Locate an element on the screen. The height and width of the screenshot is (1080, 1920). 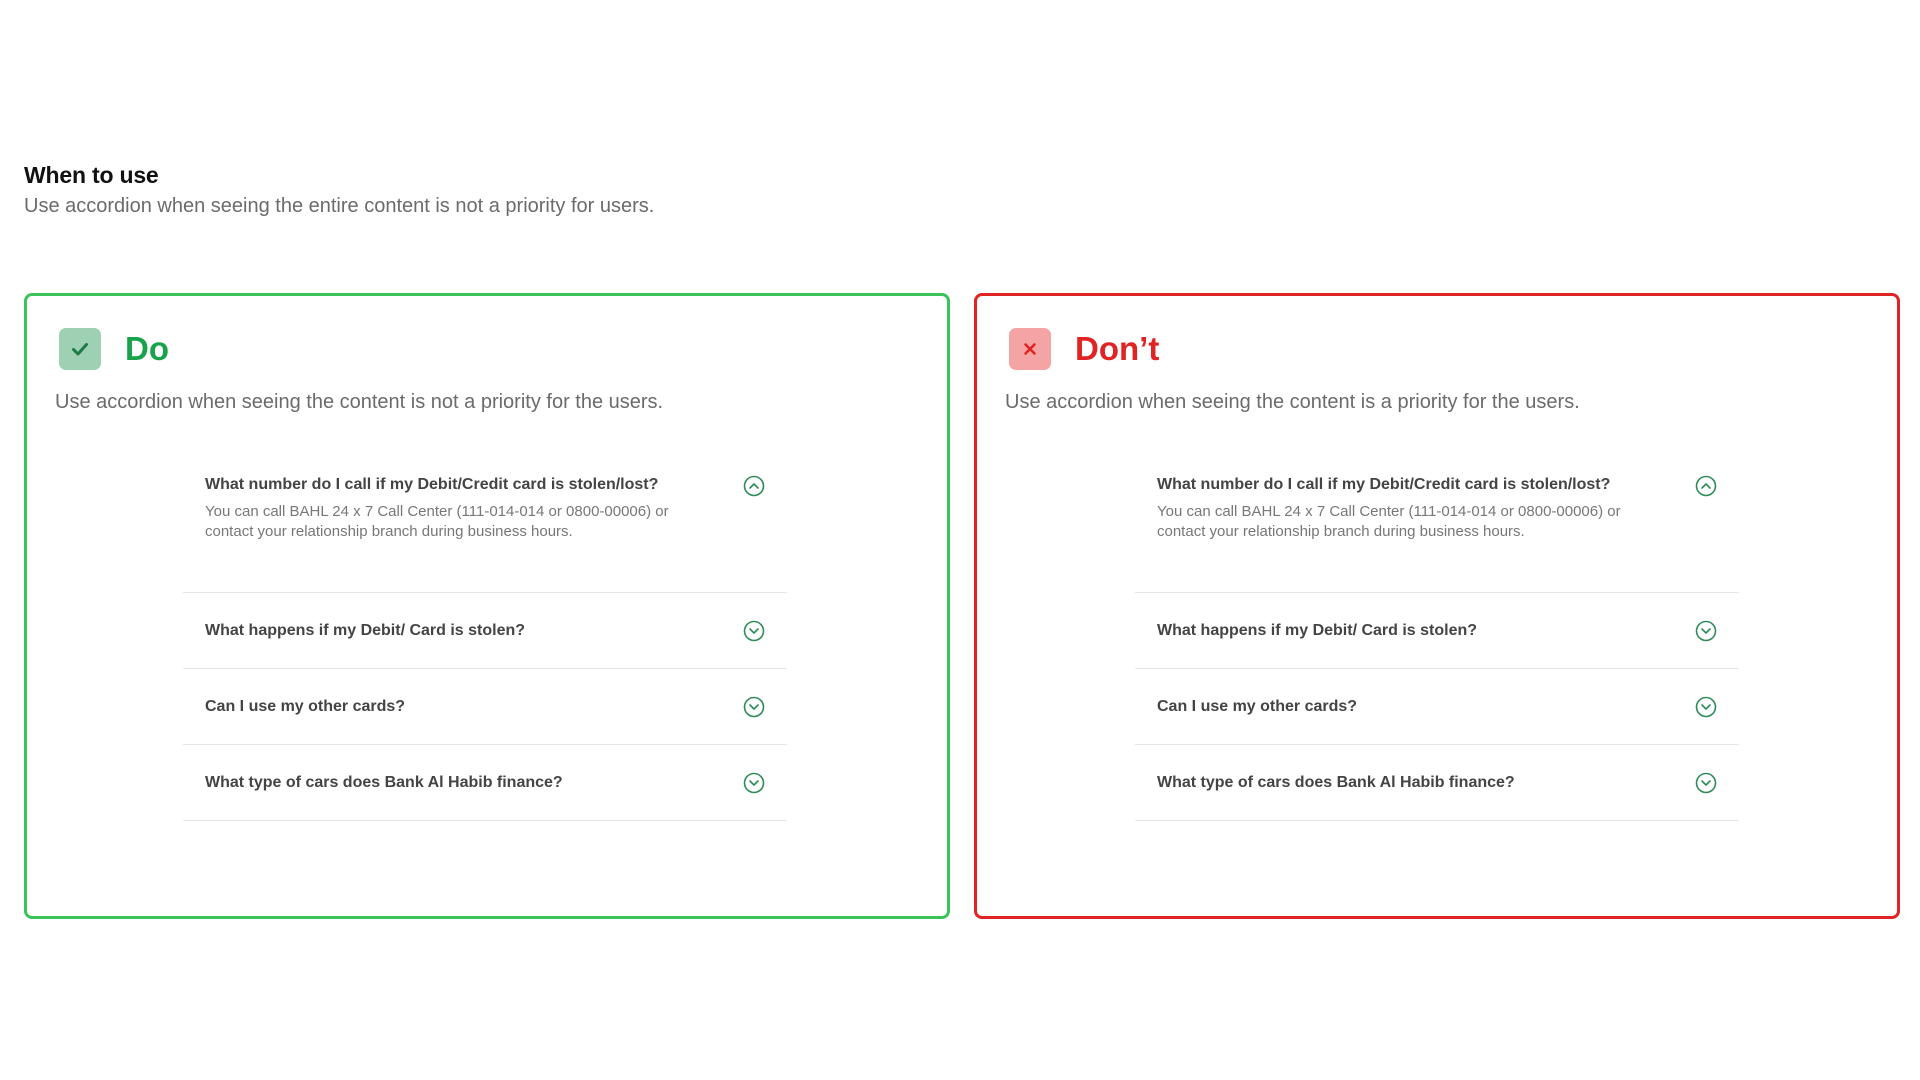
page-title: When to use is located at coordinates (91, 175).